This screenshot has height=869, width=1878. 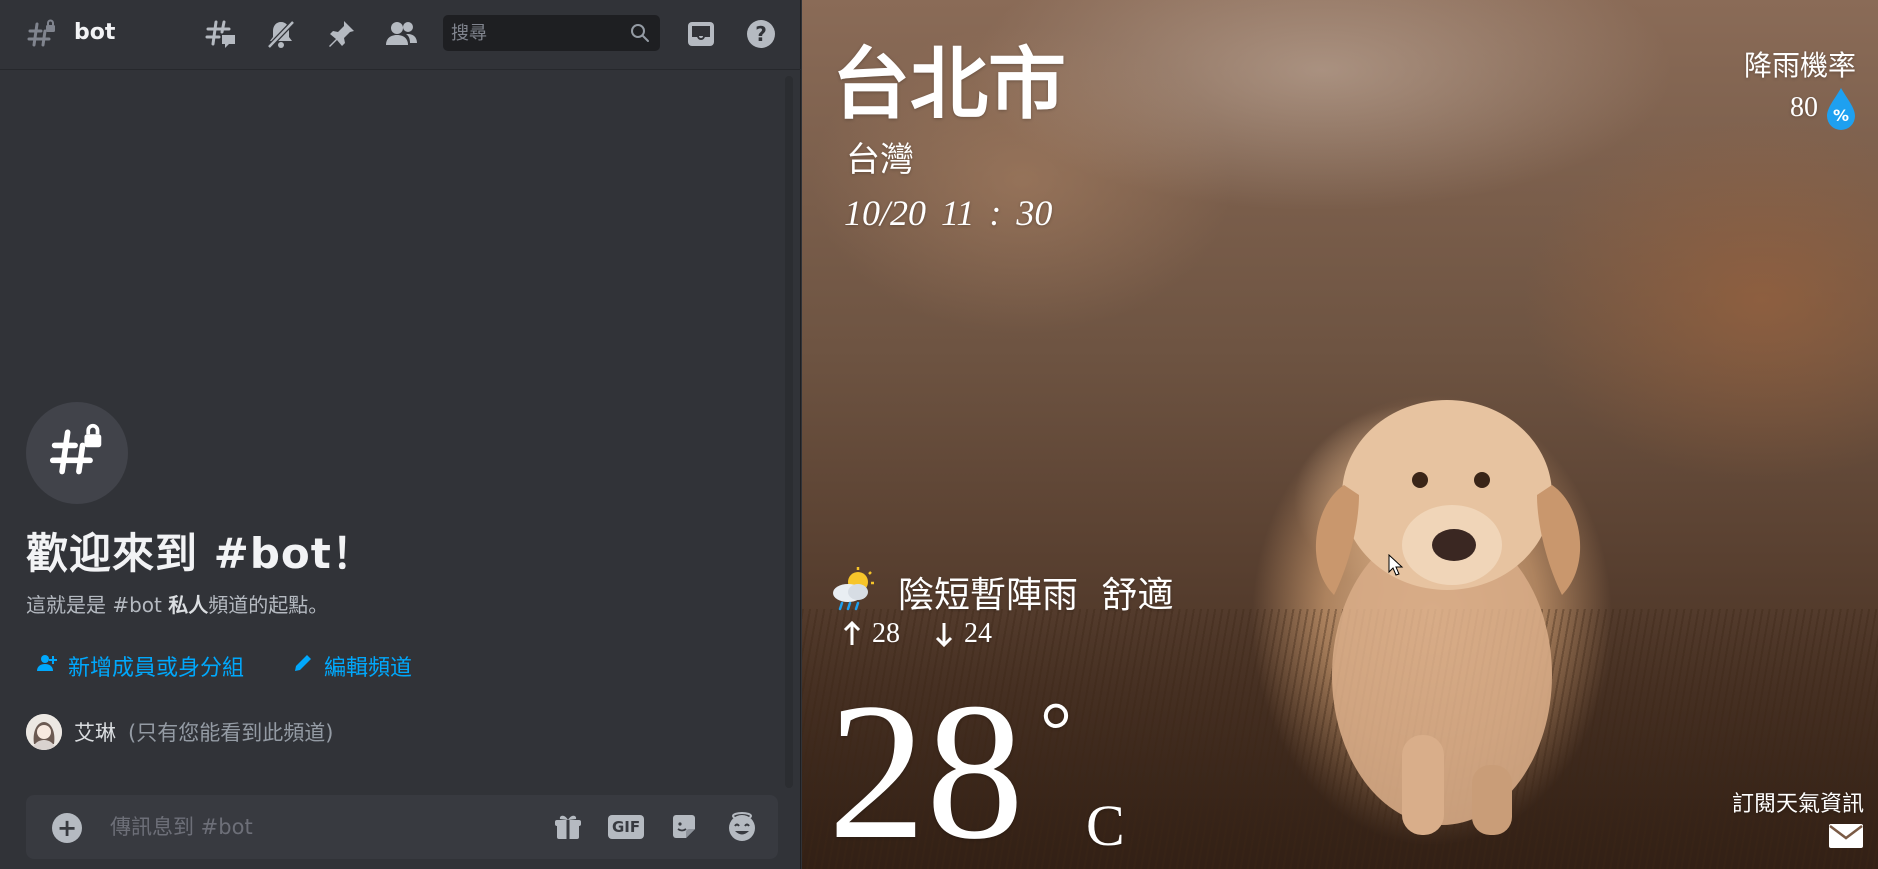 What do you see at coordinates (188, 605) in the screenshot?
I see `welcome-subtitle-private: 私人` at bounding box center [188, 605].